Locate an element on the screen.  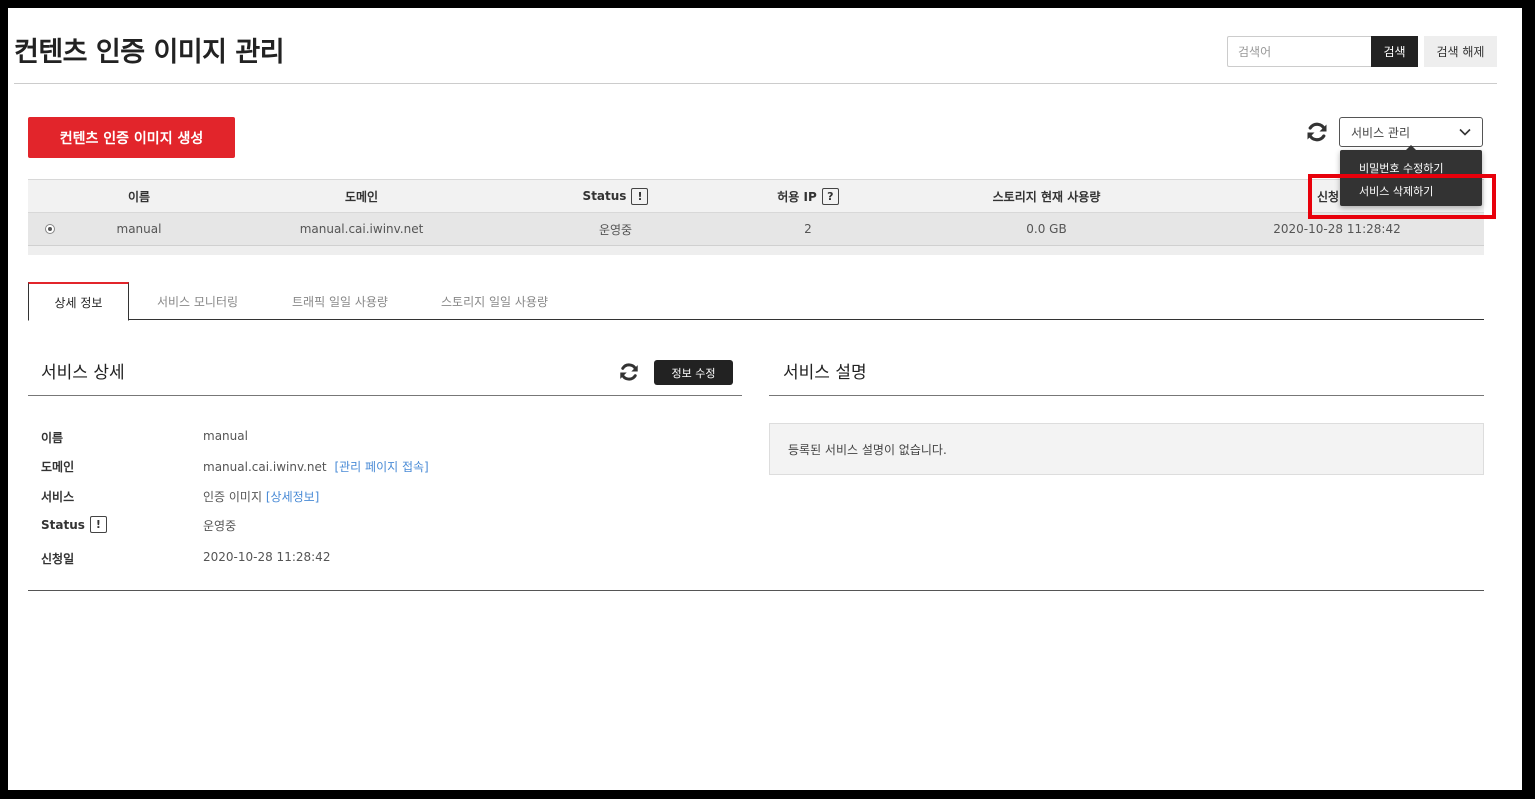
allowed-ip-help-icon: ? is located at coordinates (830, 196).